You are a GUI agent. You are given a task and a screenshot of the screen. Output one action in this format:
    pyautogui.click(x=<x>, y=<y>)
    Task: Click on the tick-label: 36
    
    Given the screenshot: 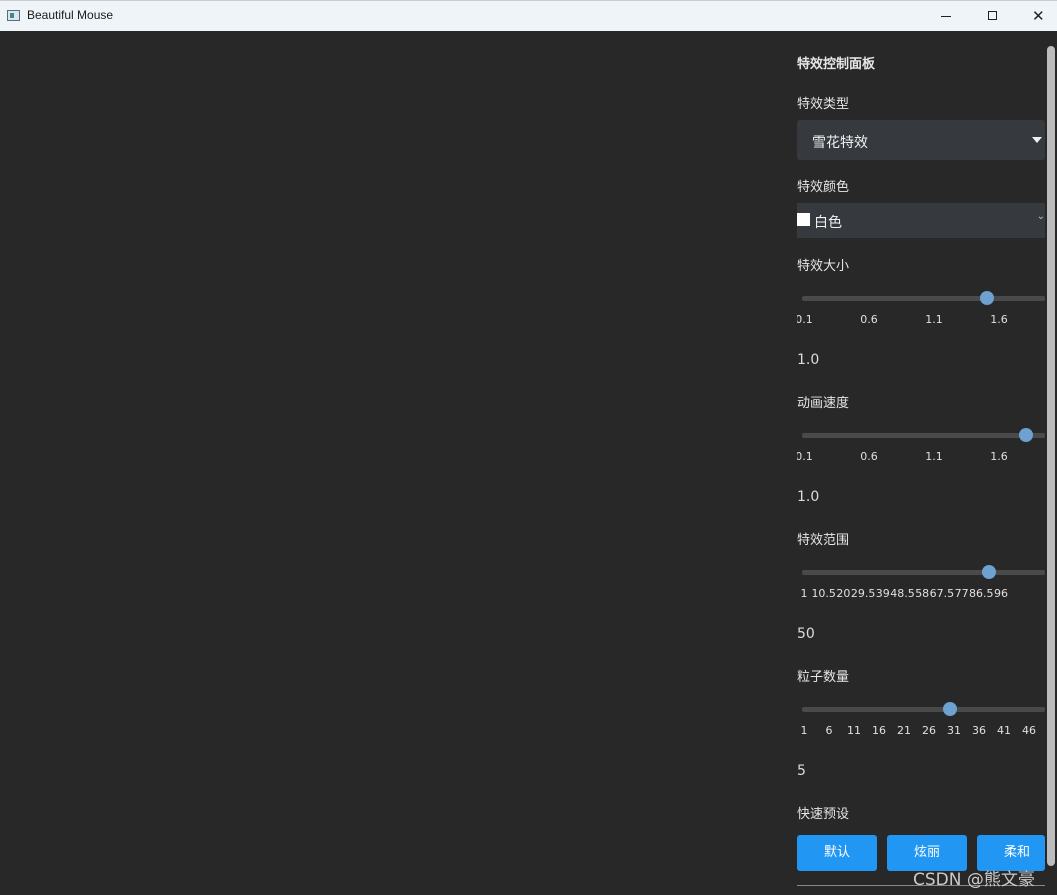 What is the action you would take?
    pyautogui.click(x=979, y=730)
    